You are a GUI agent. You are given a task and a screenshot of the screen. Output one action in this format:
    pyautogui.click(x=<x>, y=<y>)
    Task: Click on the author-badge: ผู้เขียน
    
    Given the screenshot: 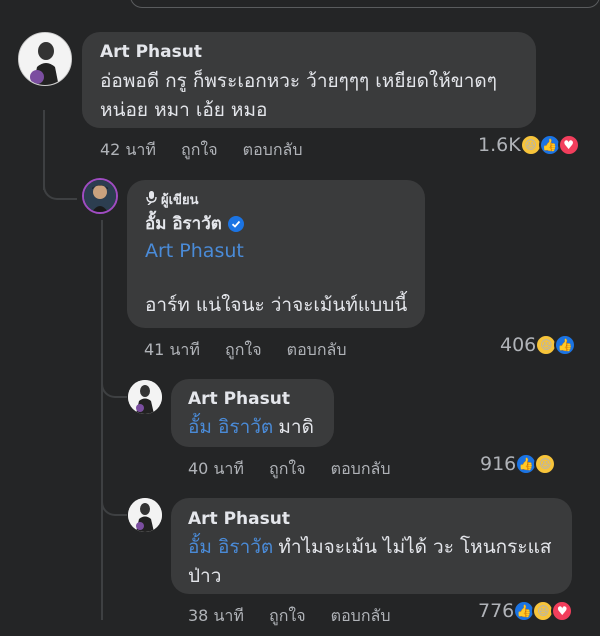 What is the action you would take?
    pyautogui.click(x=171, y=199)
    